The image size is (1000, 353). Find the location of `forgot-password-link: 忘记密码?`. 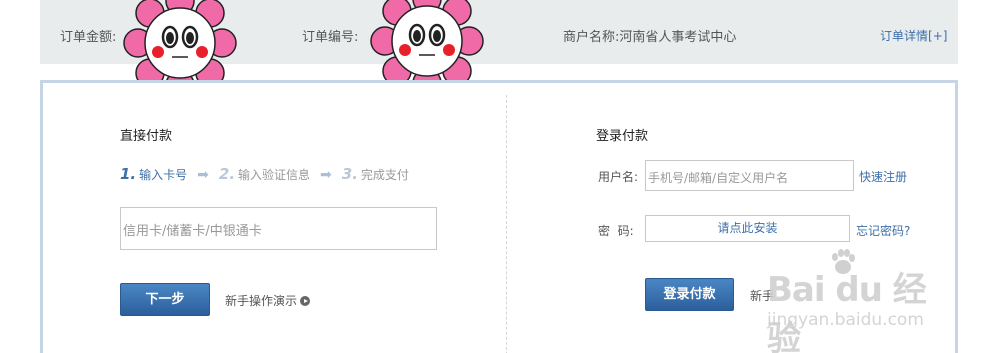

forgot-password-link: 忘记密码? is located at coordinates (883, 230).